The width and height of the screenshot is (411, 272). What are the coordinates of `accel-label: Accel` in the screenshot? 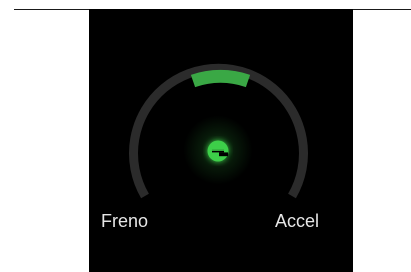 It's located at (297, 221).